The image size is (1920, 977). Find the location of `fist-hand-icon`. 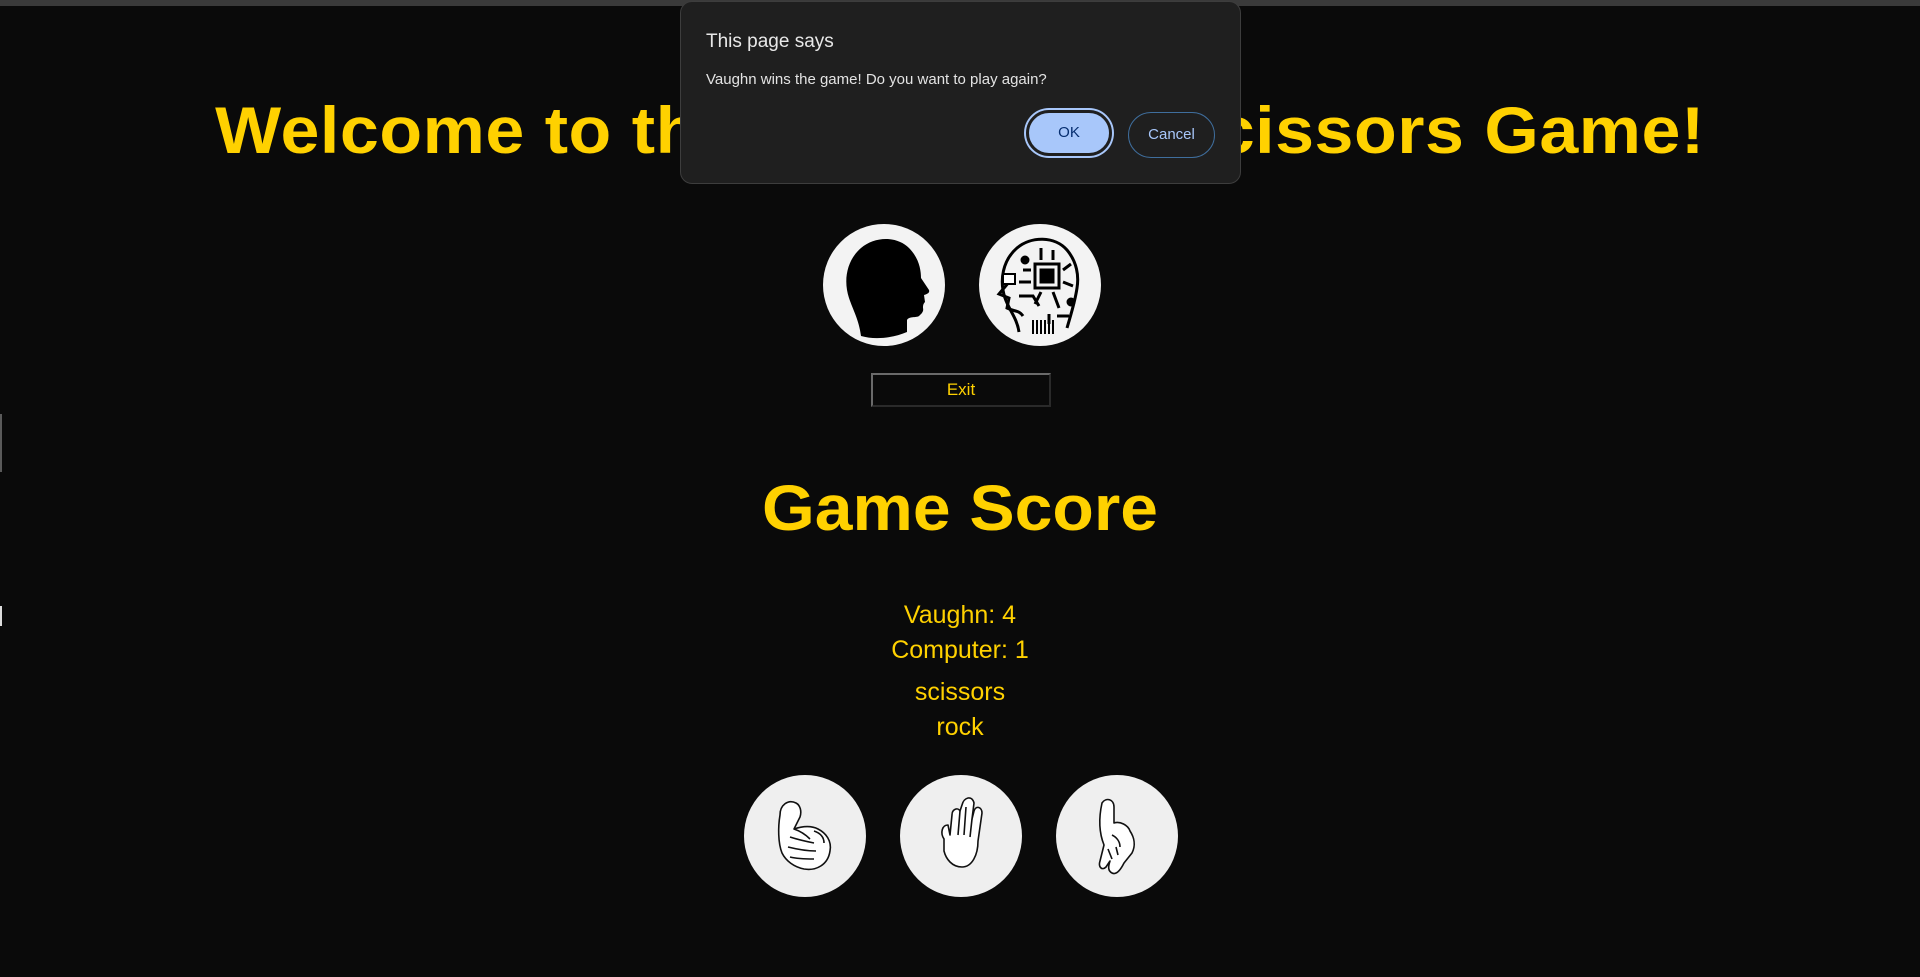

fist-hand-icon is located at coordinates (804, 835).